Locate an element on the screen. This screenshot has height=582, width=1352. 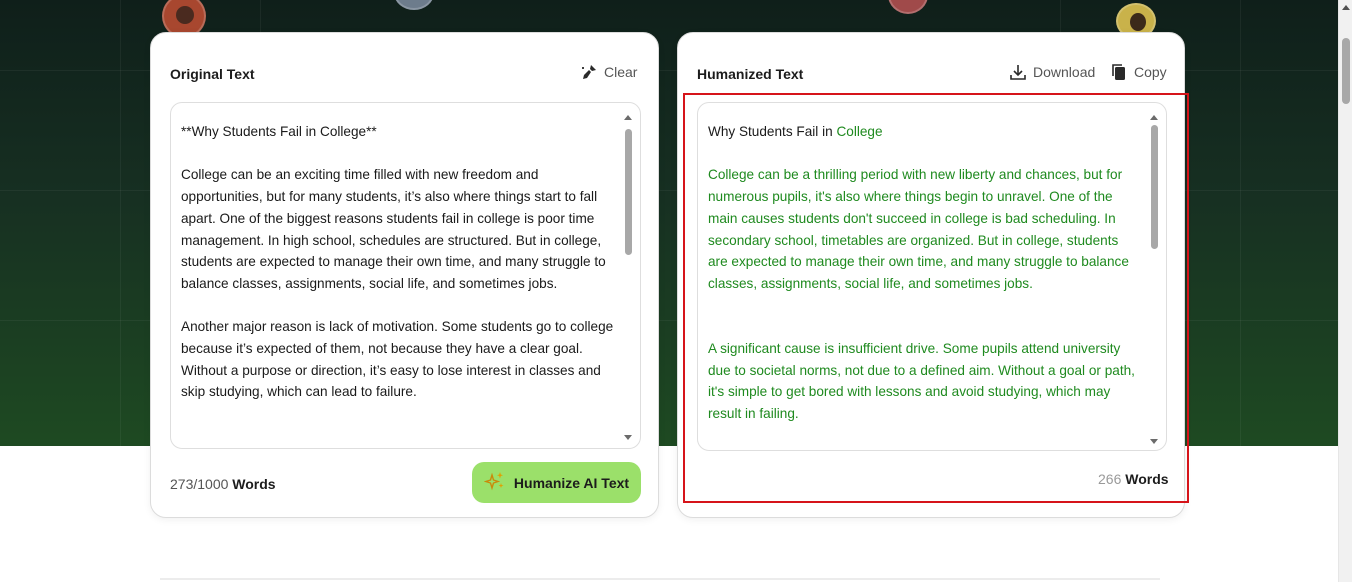
divider is located at coordinates (660, 579).